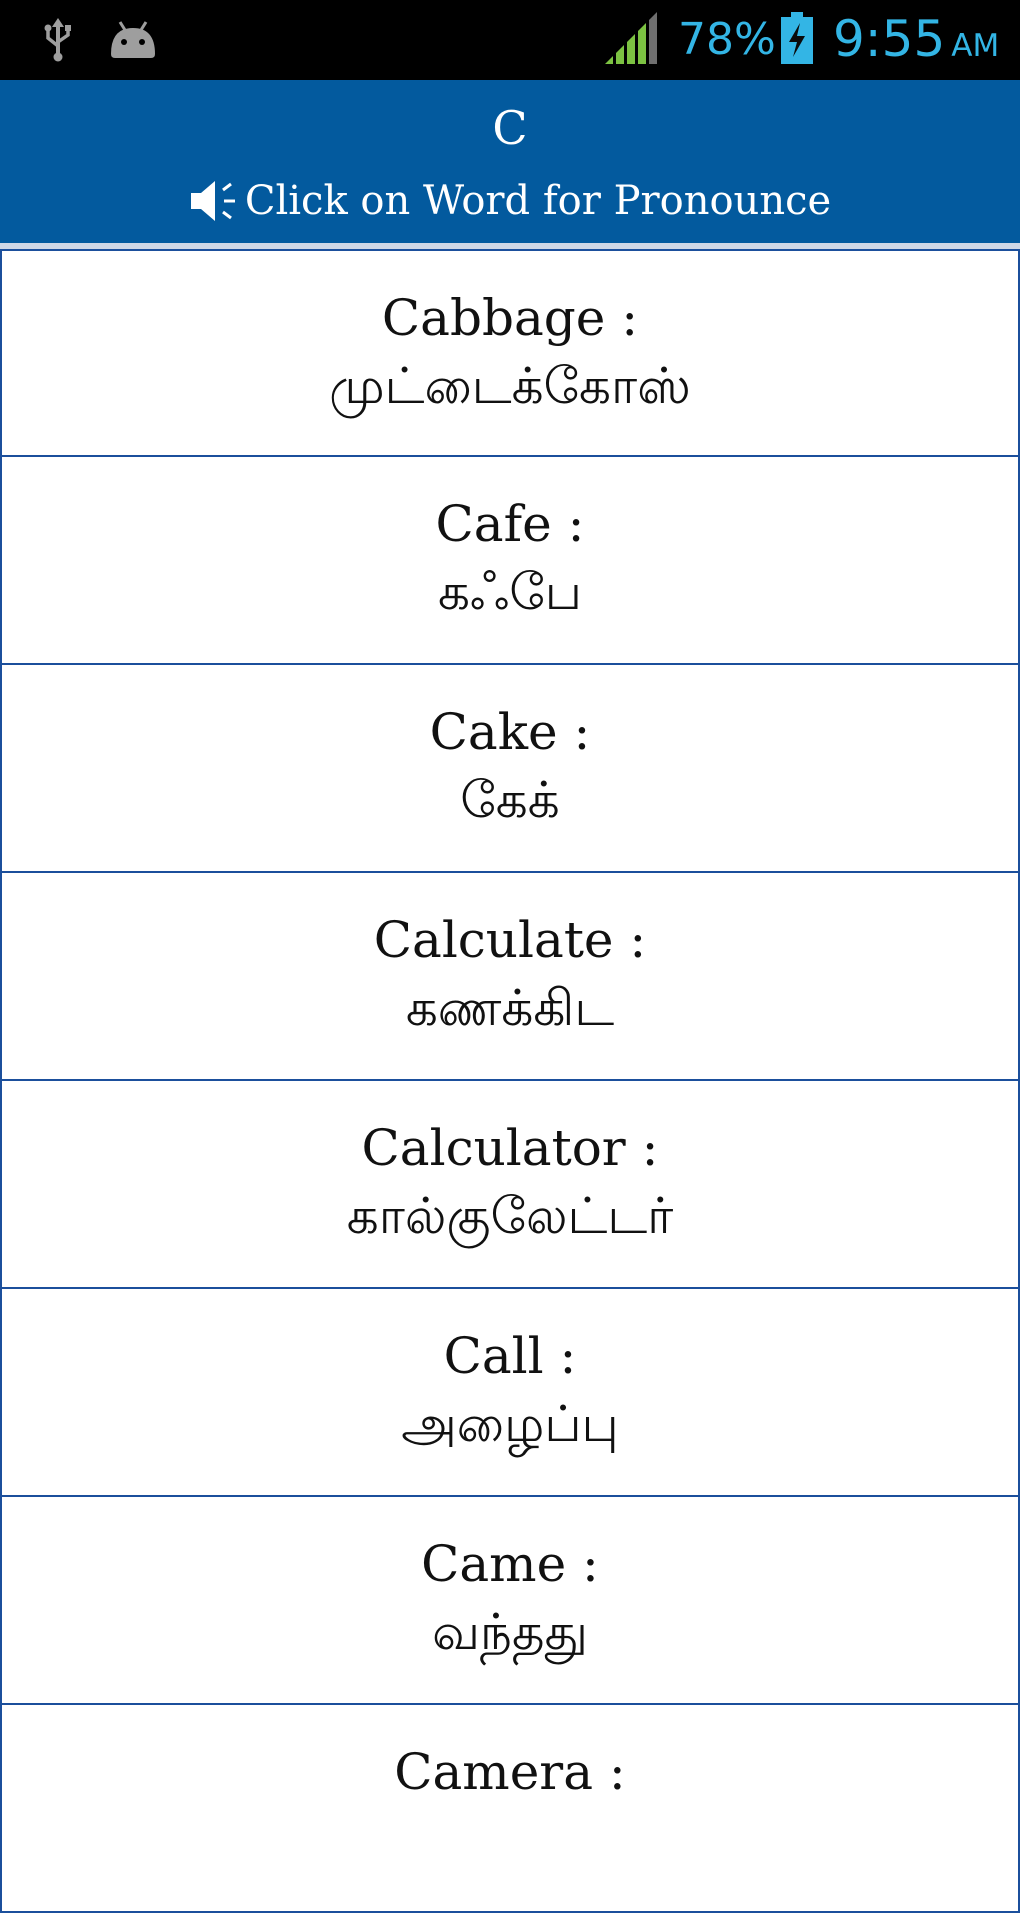  What do you see at coordinates (510, 592) in the screenshot?
I see `tamil-translation: கஃபே` at bounding box center [510, 592].